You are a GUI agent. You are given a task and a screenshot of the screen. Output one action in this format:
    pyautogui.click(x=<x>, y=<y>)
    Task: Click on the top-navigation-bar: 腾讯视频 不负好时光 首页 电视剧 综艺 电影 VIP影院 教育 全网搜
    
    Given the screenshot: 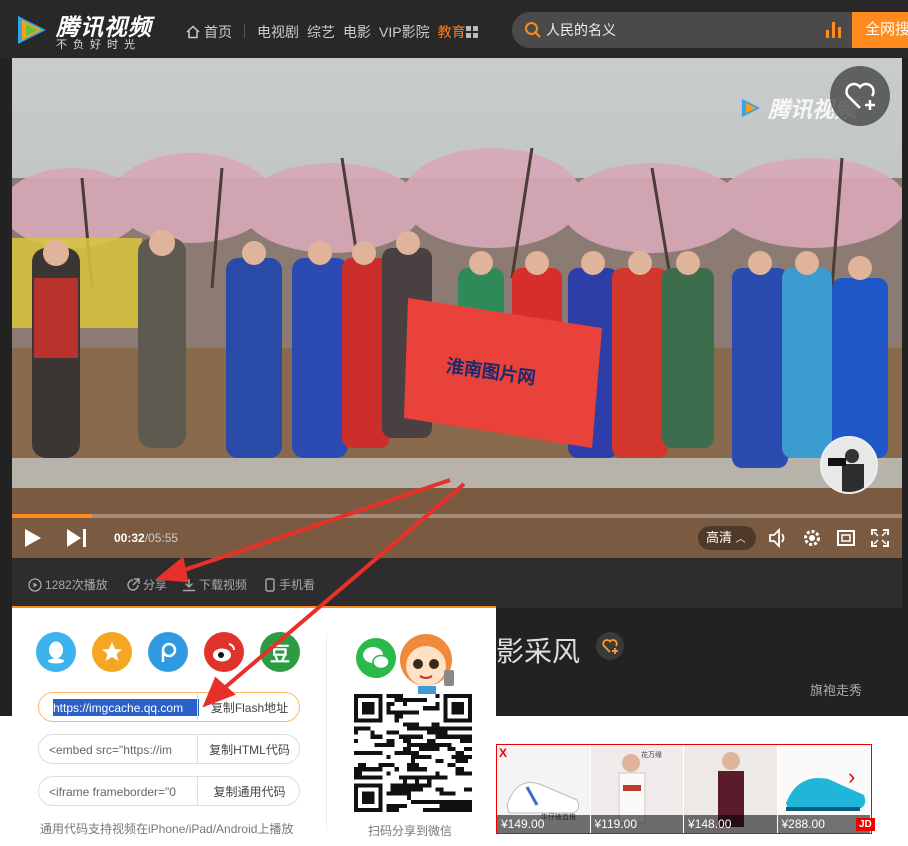 What is the action you would take?
    pyautogui.click(x=454, y=29)
    